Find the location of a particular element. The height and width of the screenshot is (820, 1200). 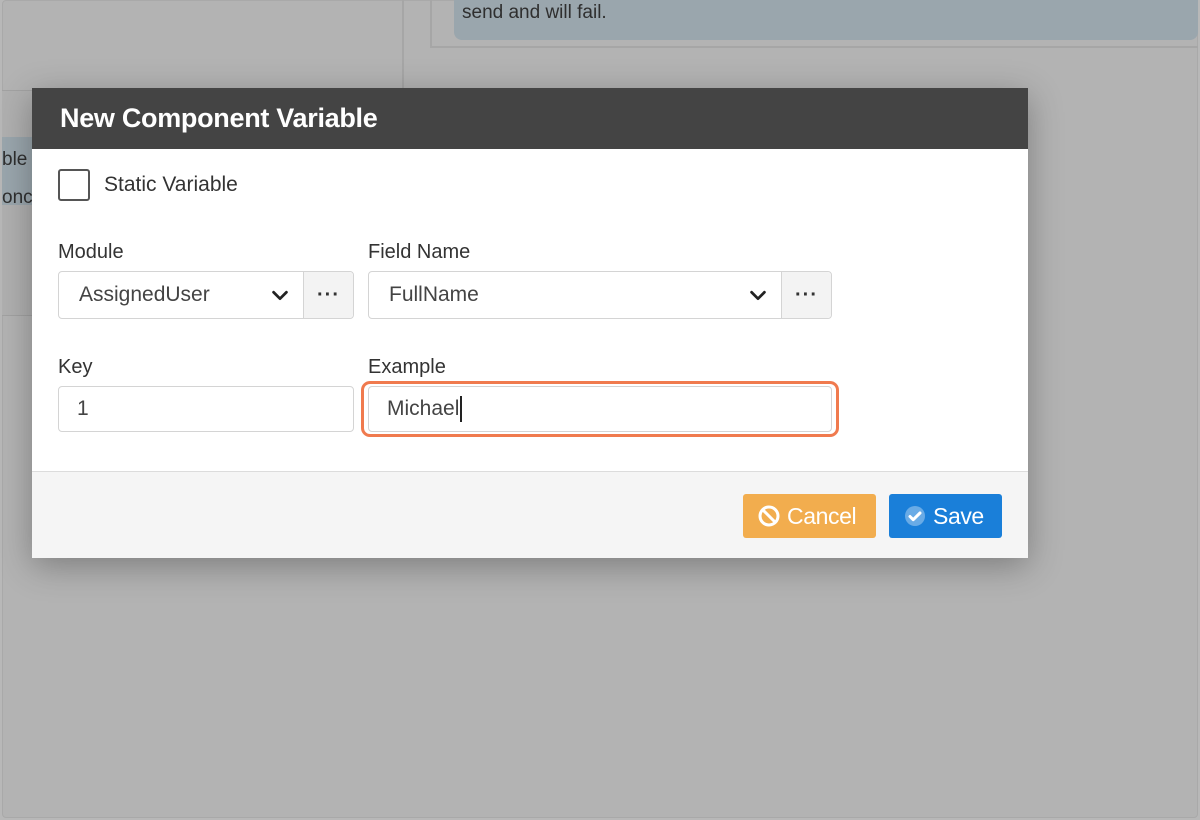

background-alert: send and will fail. is located at coordinates (826, 20).